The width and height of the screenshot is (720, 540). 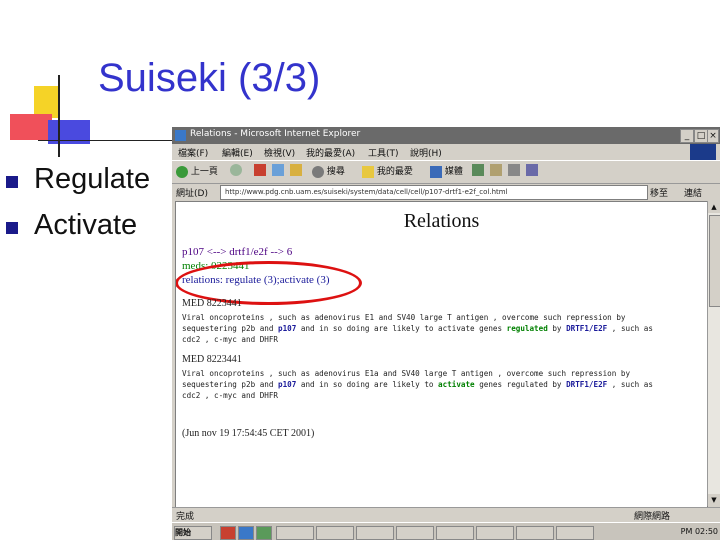 I want to click on scroll-thumb, so click(x=714, y=261).